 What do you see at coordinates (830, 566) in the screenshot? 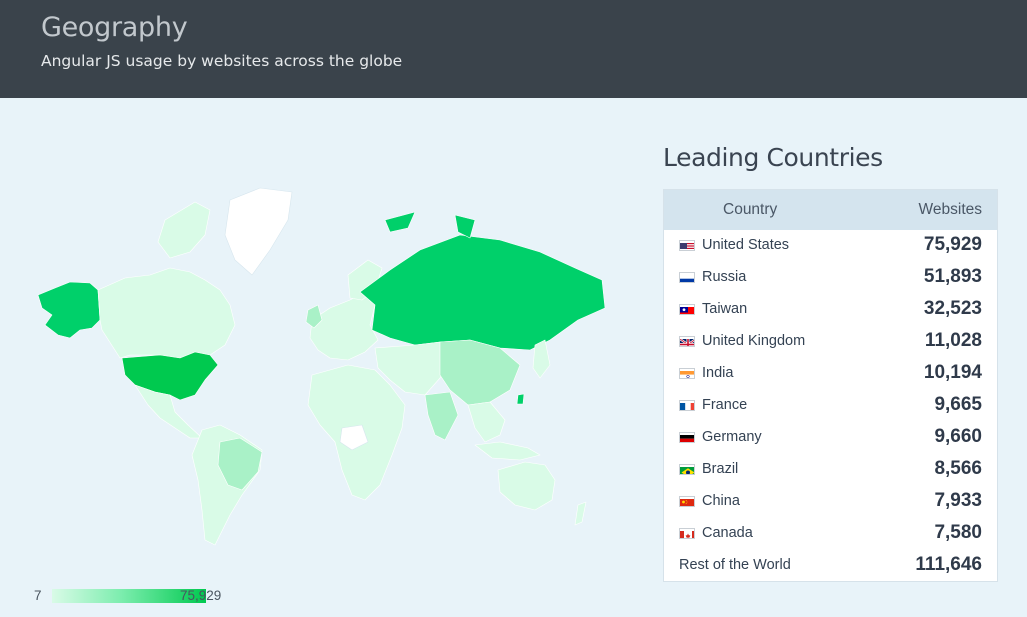
I see `table-row-rest: Rest of the World 111,646` at bounding box center [830, 566].